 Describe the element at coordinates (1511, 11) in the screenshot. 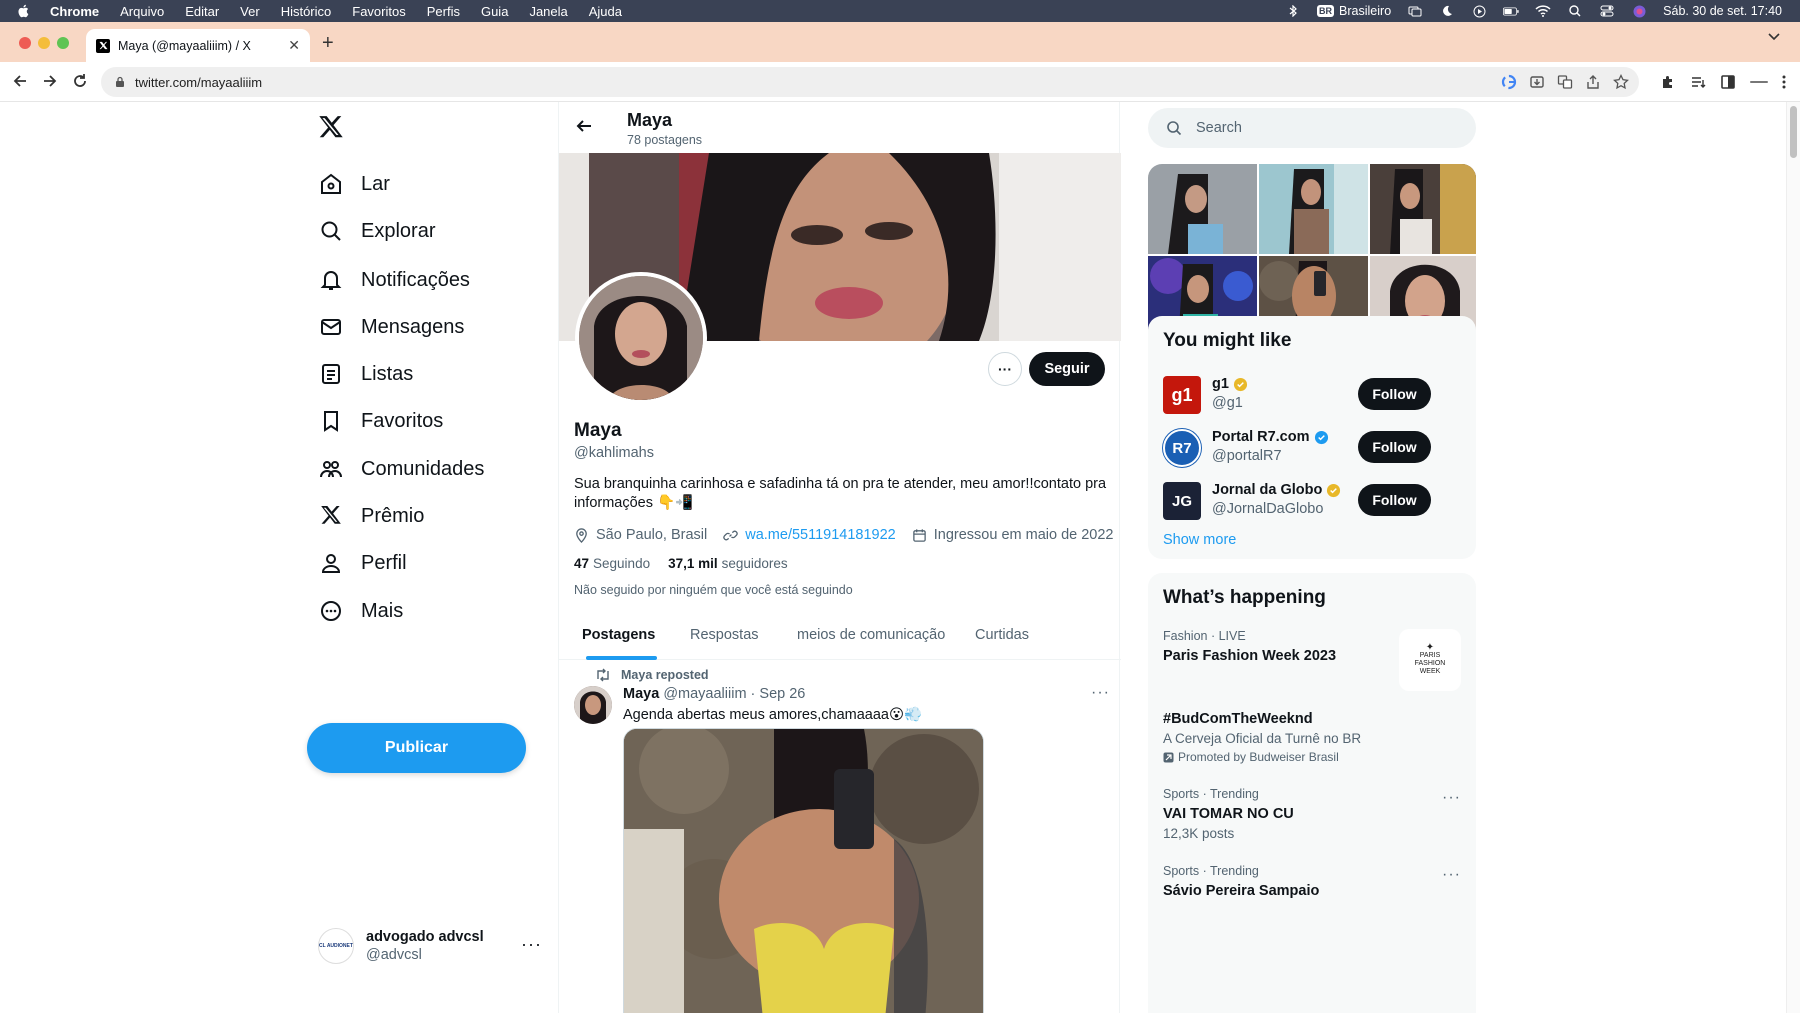

I see `battery-icon` at that location.